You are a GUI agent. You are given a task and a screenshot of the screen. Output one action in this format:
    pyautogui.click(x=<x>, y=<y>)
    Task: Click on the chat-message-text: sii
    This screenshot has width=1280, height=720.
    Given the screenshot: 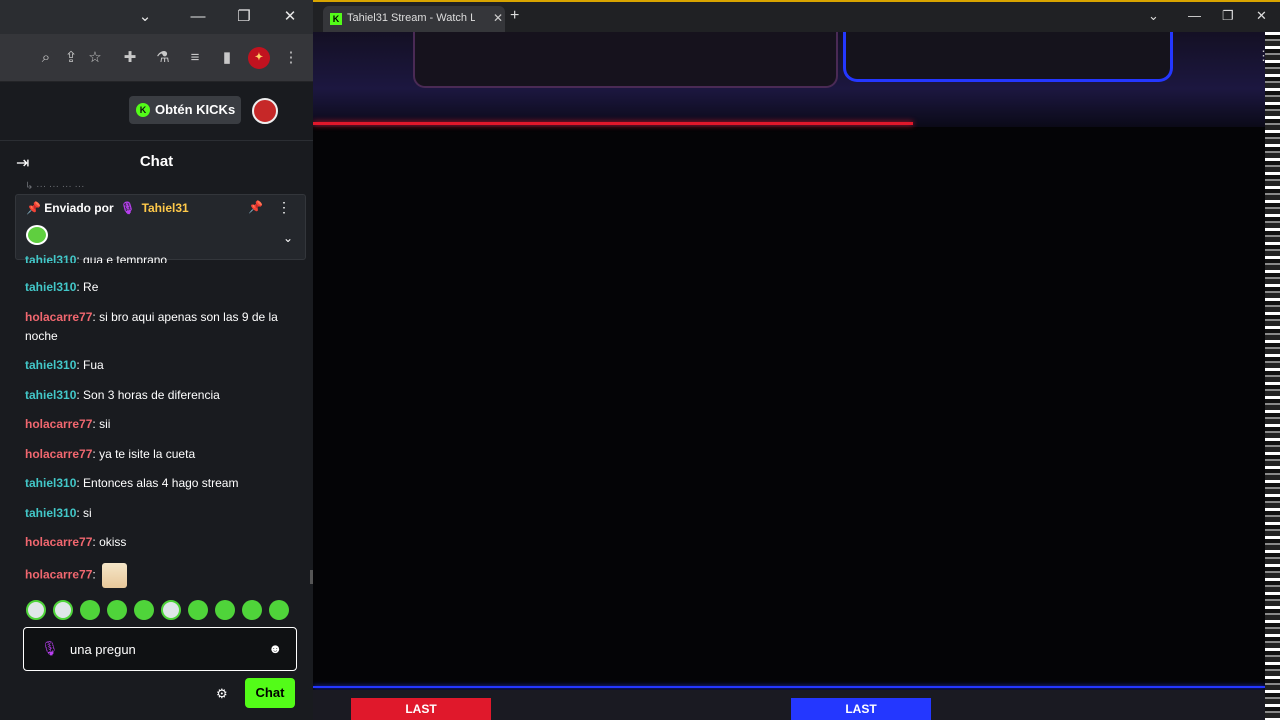 What is the action you would take?
    pyautogui.click(x=105, y=424)
    